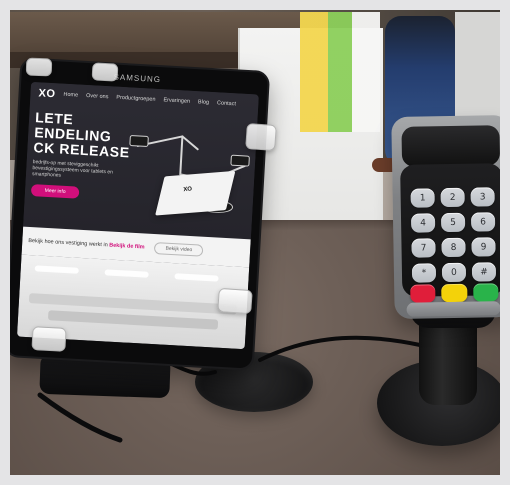  I want to click on key-label: 5, so click(453, 222).